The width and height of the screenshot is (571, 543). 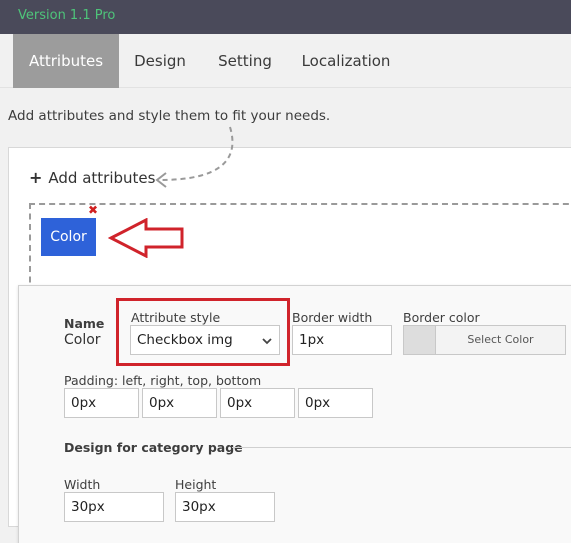 What do you see at coordinates (82, 484) in the screenshot?
I see `width-label: Width` at bounding box center [82, 484].